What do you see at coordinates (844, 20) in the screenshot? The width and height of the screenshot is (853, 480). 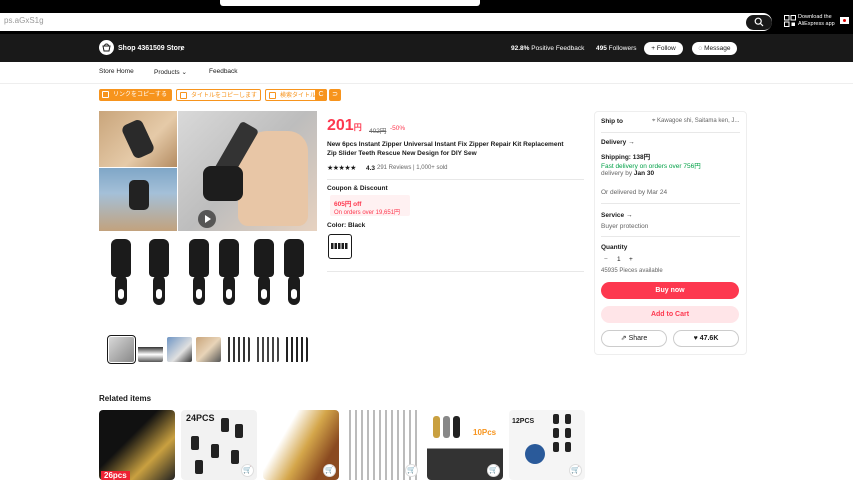 I see `country-flag-icon` at bounding box center [844, 20].